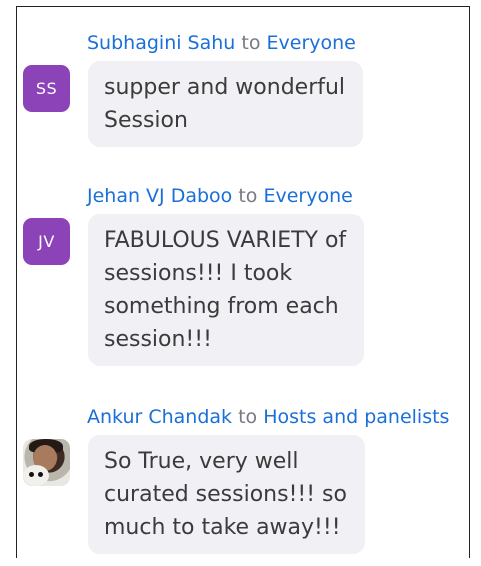 The image size is (481, 566). Describe the element at coordinates (225, 240) in the screenshot. I see `message-line: FABULOUS VARIETY of` at that location.